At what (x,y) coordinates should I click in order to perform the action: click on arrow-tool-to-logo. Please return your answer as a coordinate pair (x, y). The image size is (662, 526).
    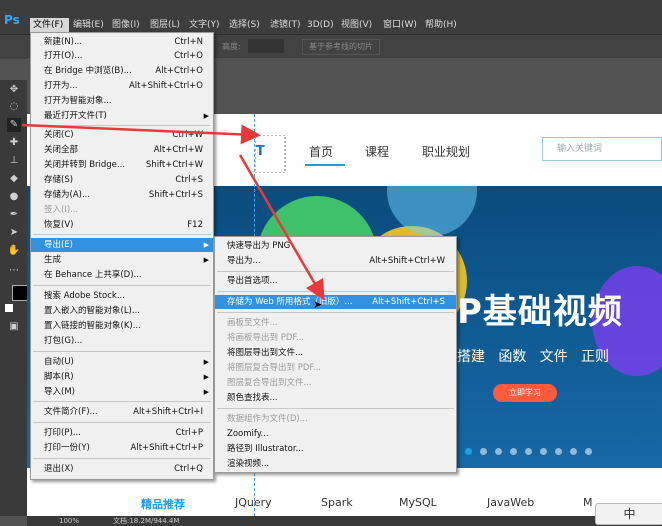
    Looking at the image, I should click on (141, 134).